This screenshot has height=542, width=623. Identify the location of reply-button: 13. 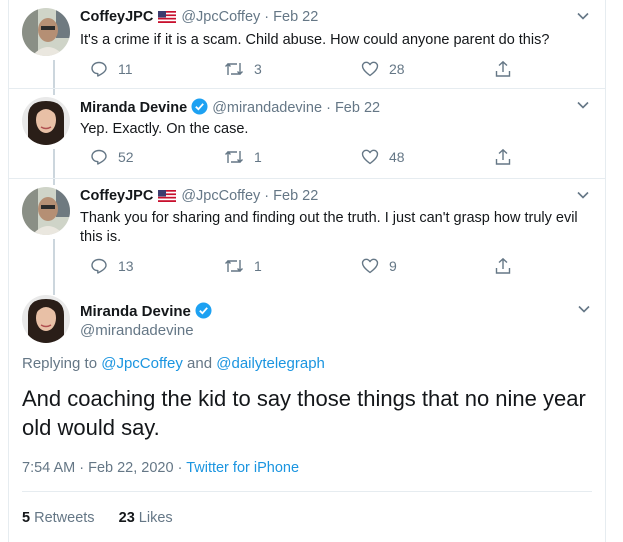
(112, 266).